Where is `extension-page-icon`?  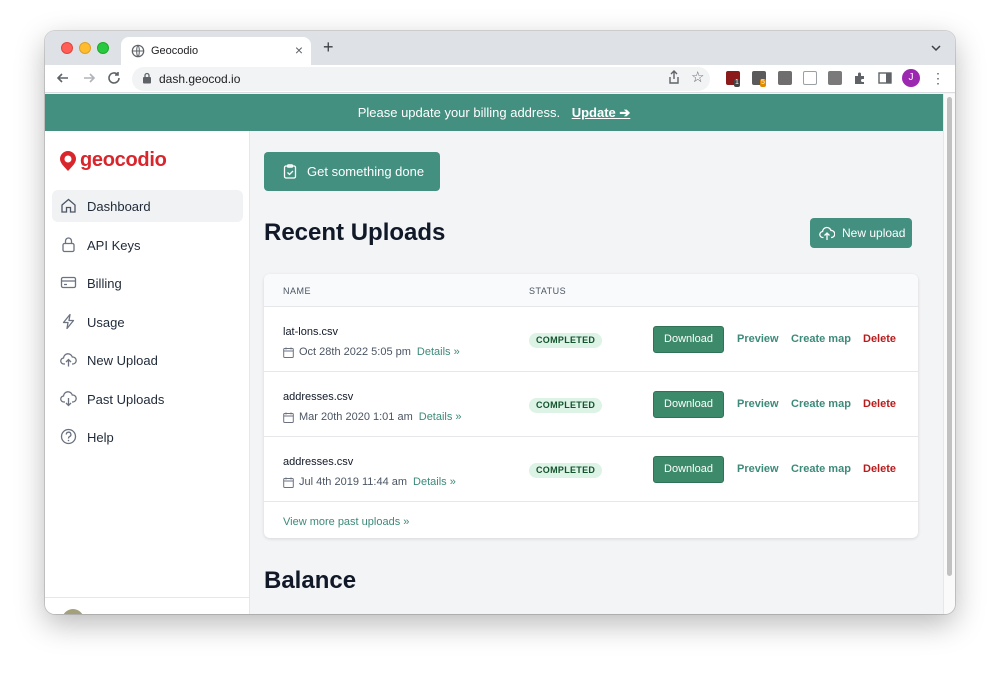 extension-page-icon is located at coordinates (810, 78).